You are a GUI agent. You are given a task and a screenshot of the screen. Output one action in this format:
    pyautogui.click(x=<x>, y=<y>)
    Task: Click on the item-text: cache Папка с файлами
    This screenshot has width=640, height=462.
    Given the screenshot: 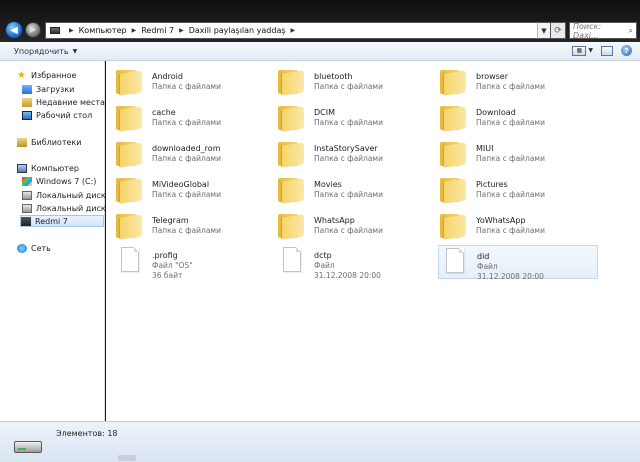 What is the action you would take?
    pyautogui.click(x=186, y=115)
    